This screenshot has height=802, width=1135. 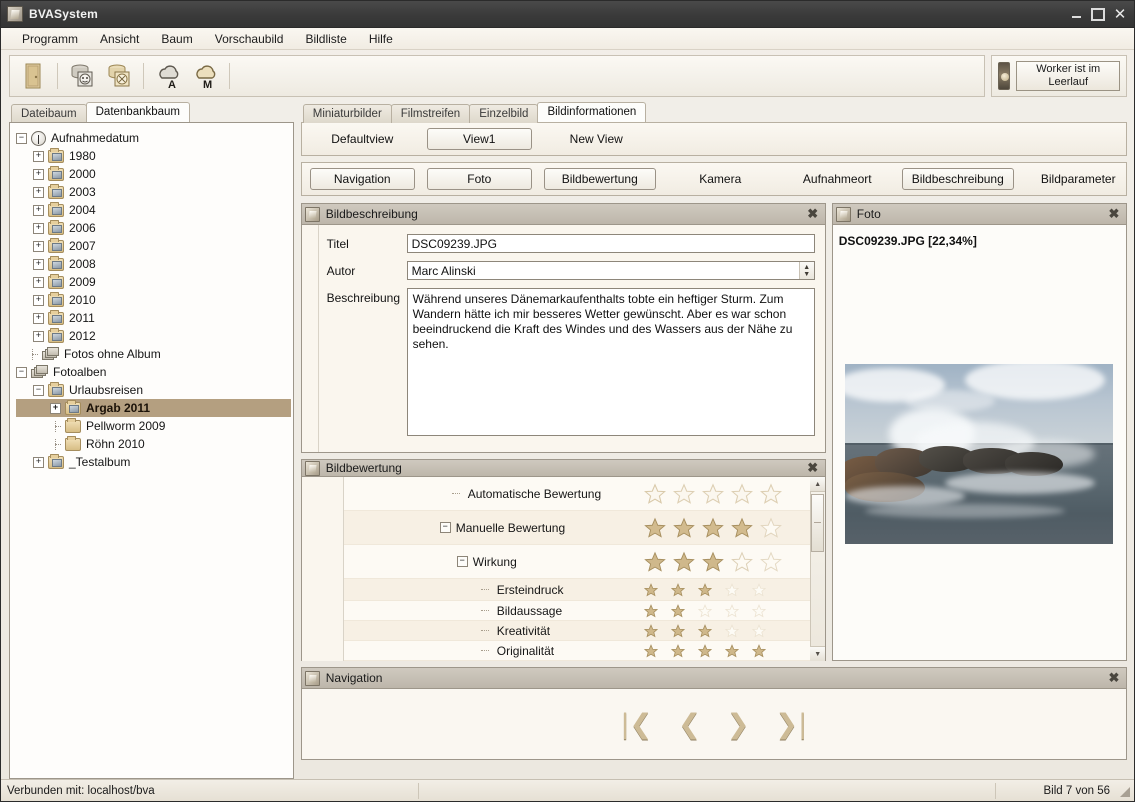 What do you see at coordinates (168, 76) in the screenshot?
I see `cloud-auto-icon: A` at bounding box center [168, 76].